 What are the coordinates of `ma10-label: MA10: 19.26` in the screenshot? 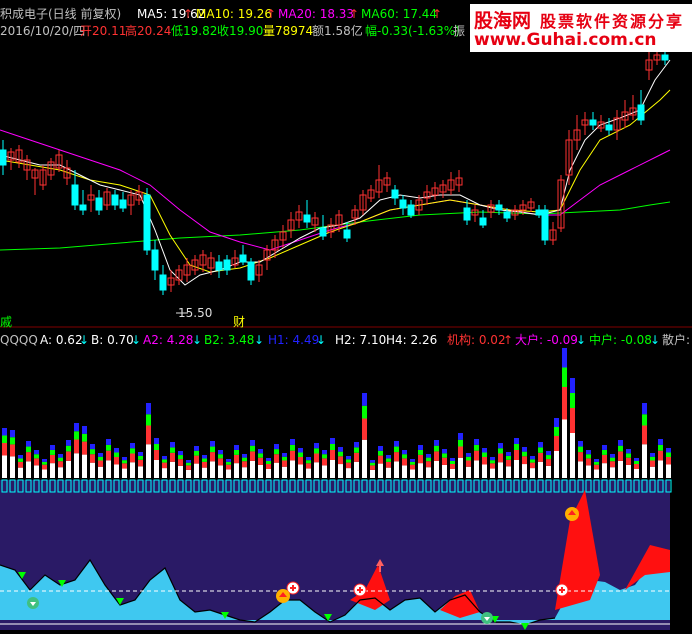 It's located at (234, 14).